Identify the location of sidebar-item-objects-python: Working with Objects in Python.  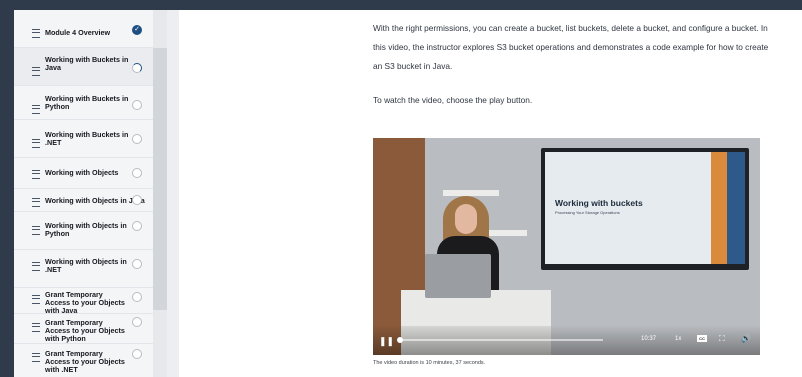
(83, 231).